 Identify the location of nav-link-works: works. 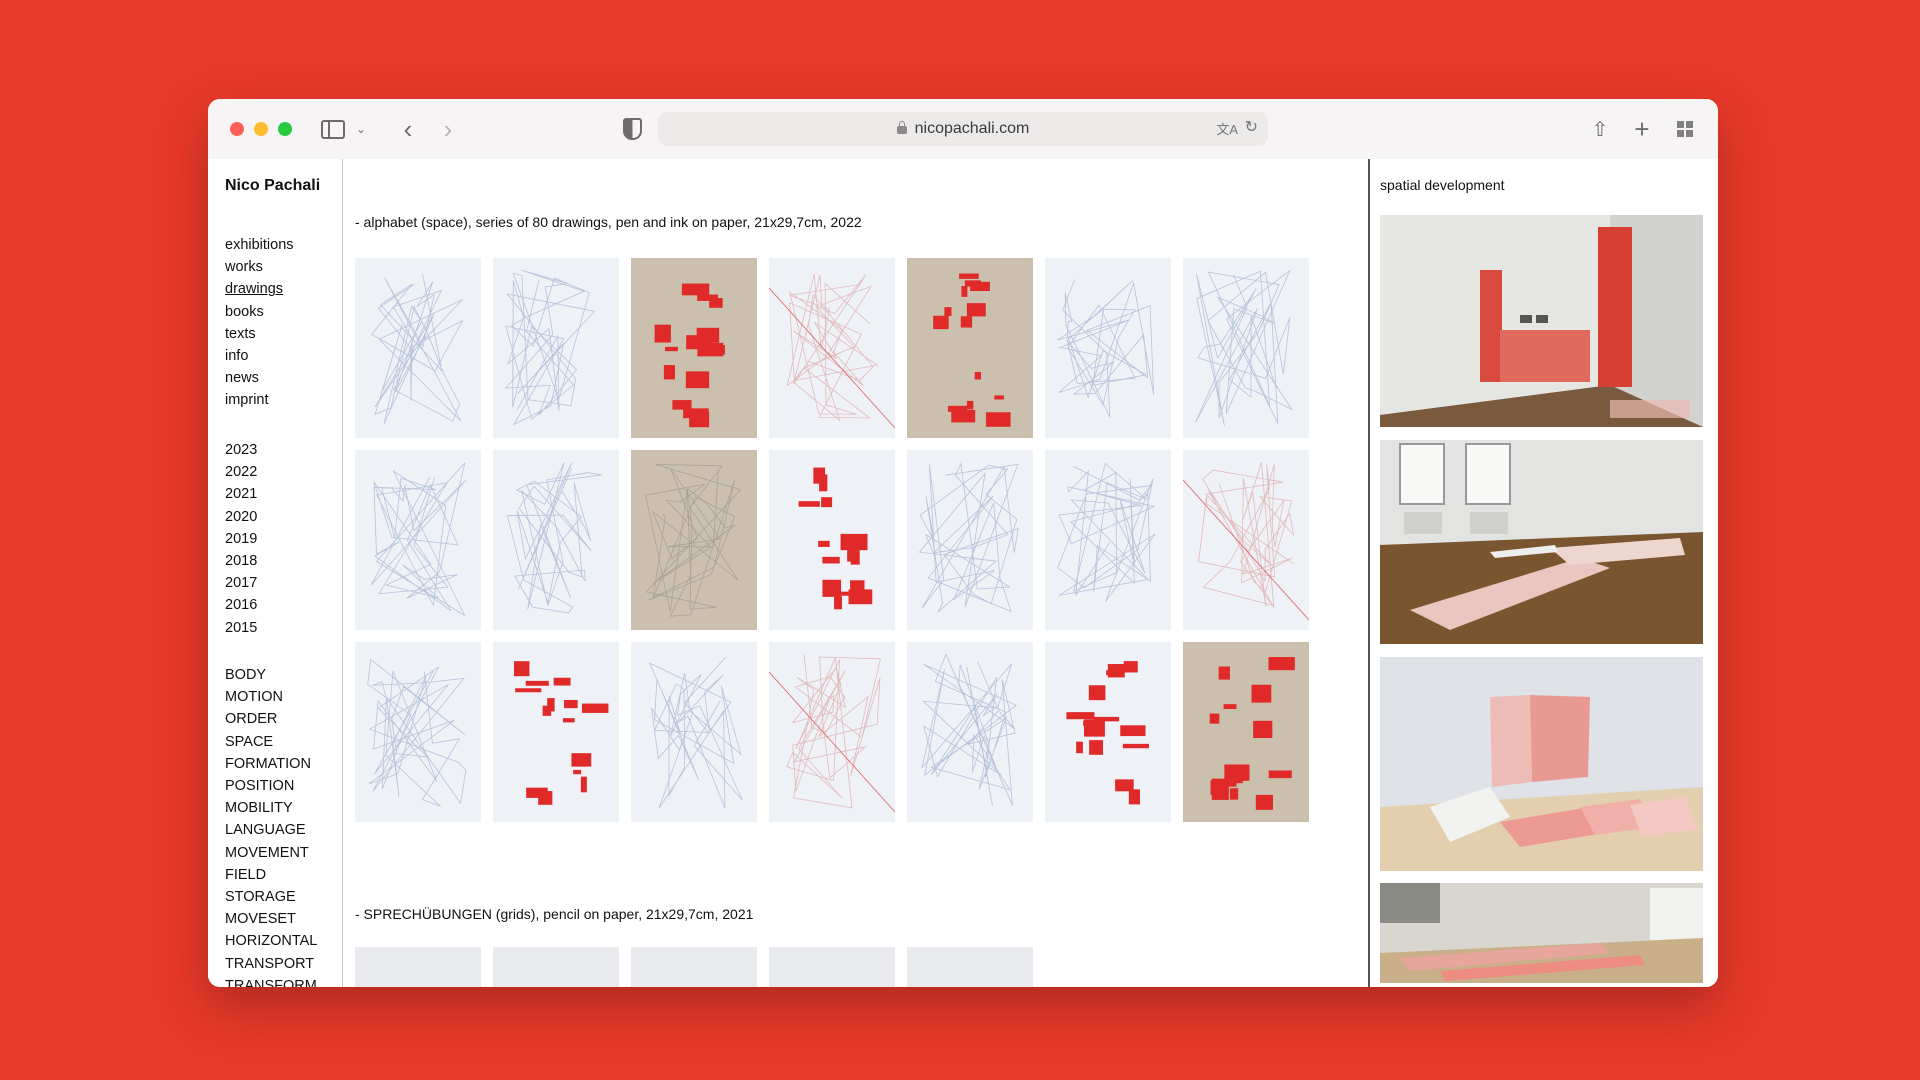
(259, 267).